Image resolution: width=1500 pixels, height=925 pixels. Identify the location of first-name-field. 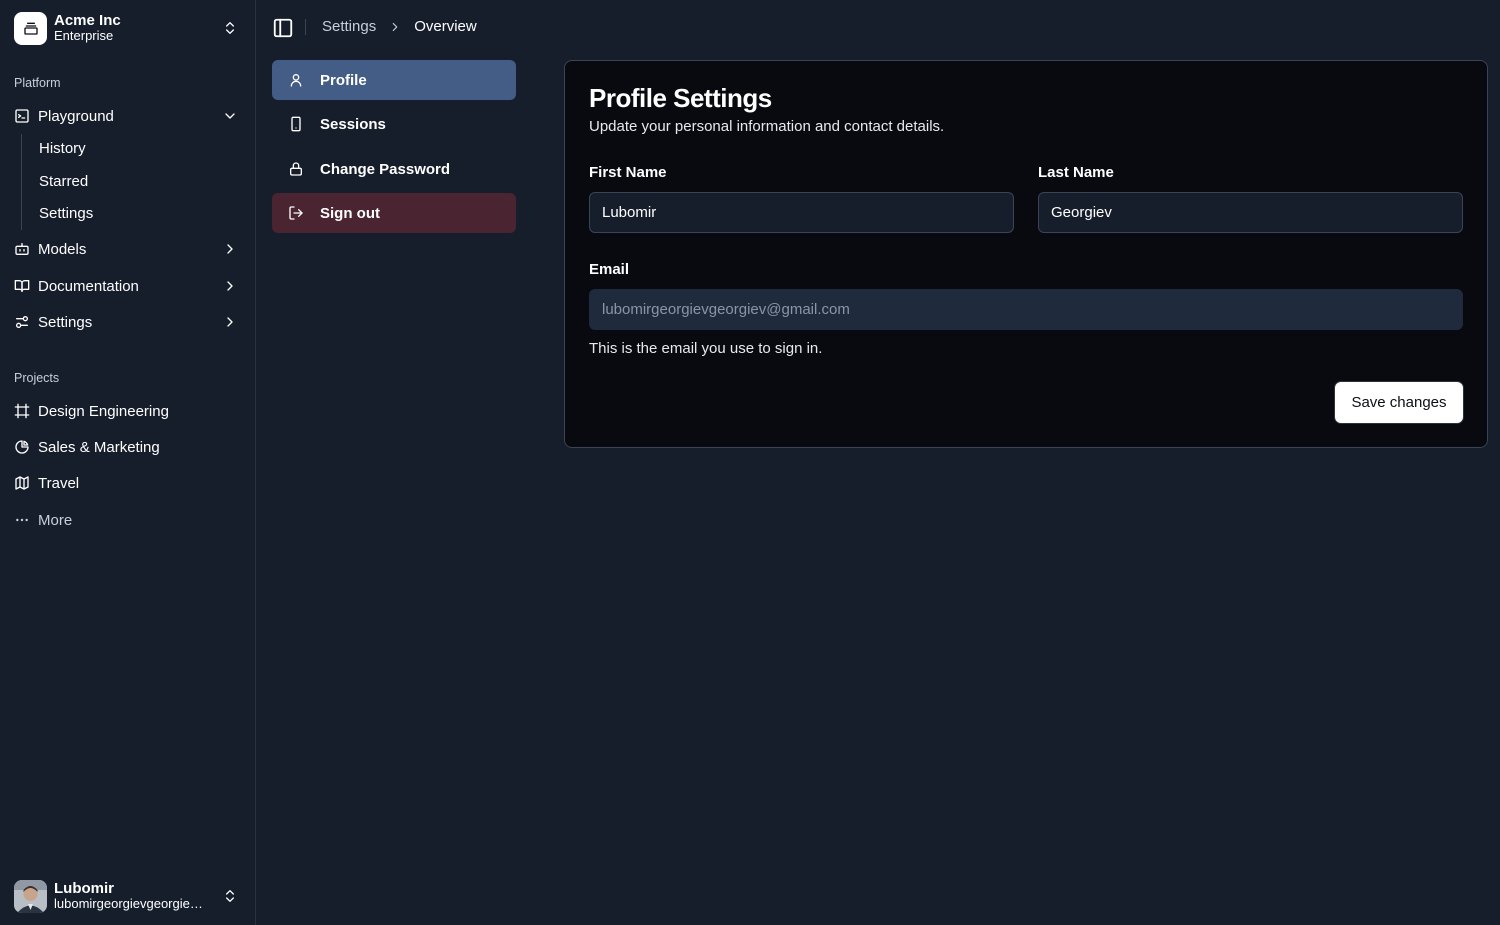
(801, 212).